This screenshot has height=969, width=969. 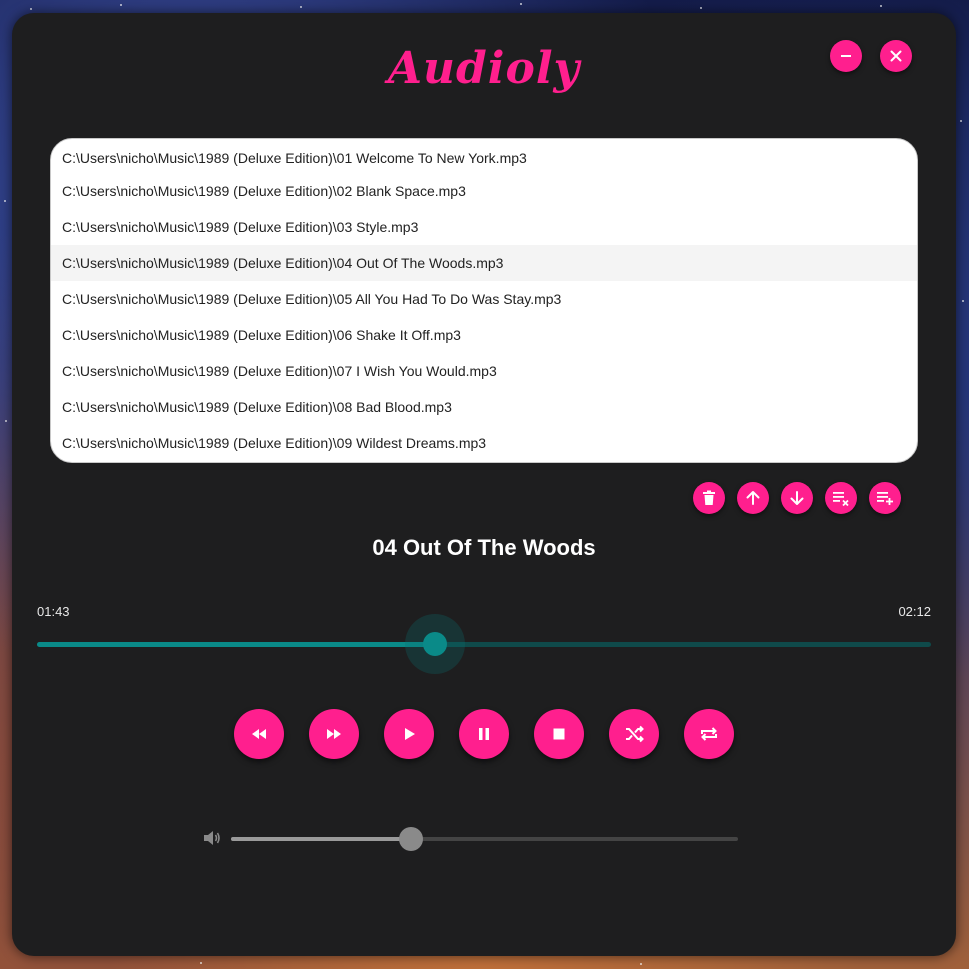 I want to click on playlist-add-icon, so click(x=885, y=498).